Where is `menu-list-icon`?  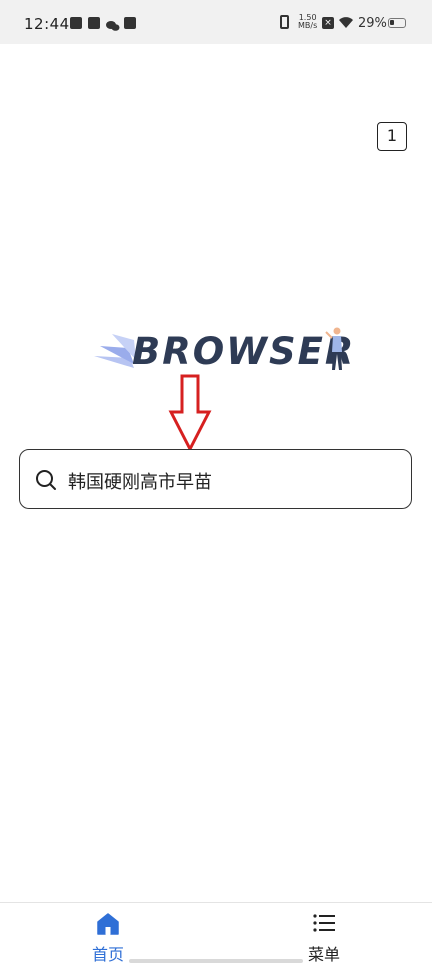 menu-list-icon is located at coordinates (324, 923).